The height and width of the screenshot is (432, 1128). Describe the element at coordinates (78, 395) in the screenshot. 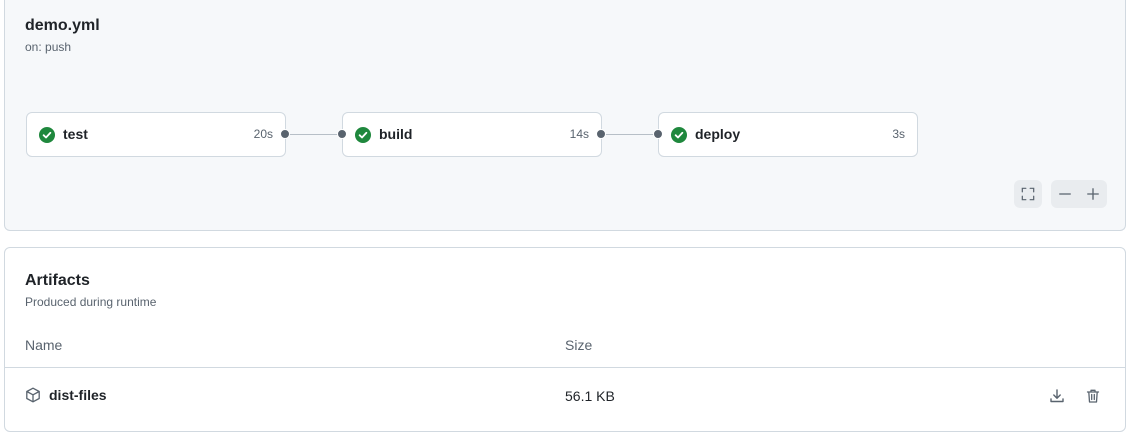

I see `artifact-name-link: dist-files` at that location.